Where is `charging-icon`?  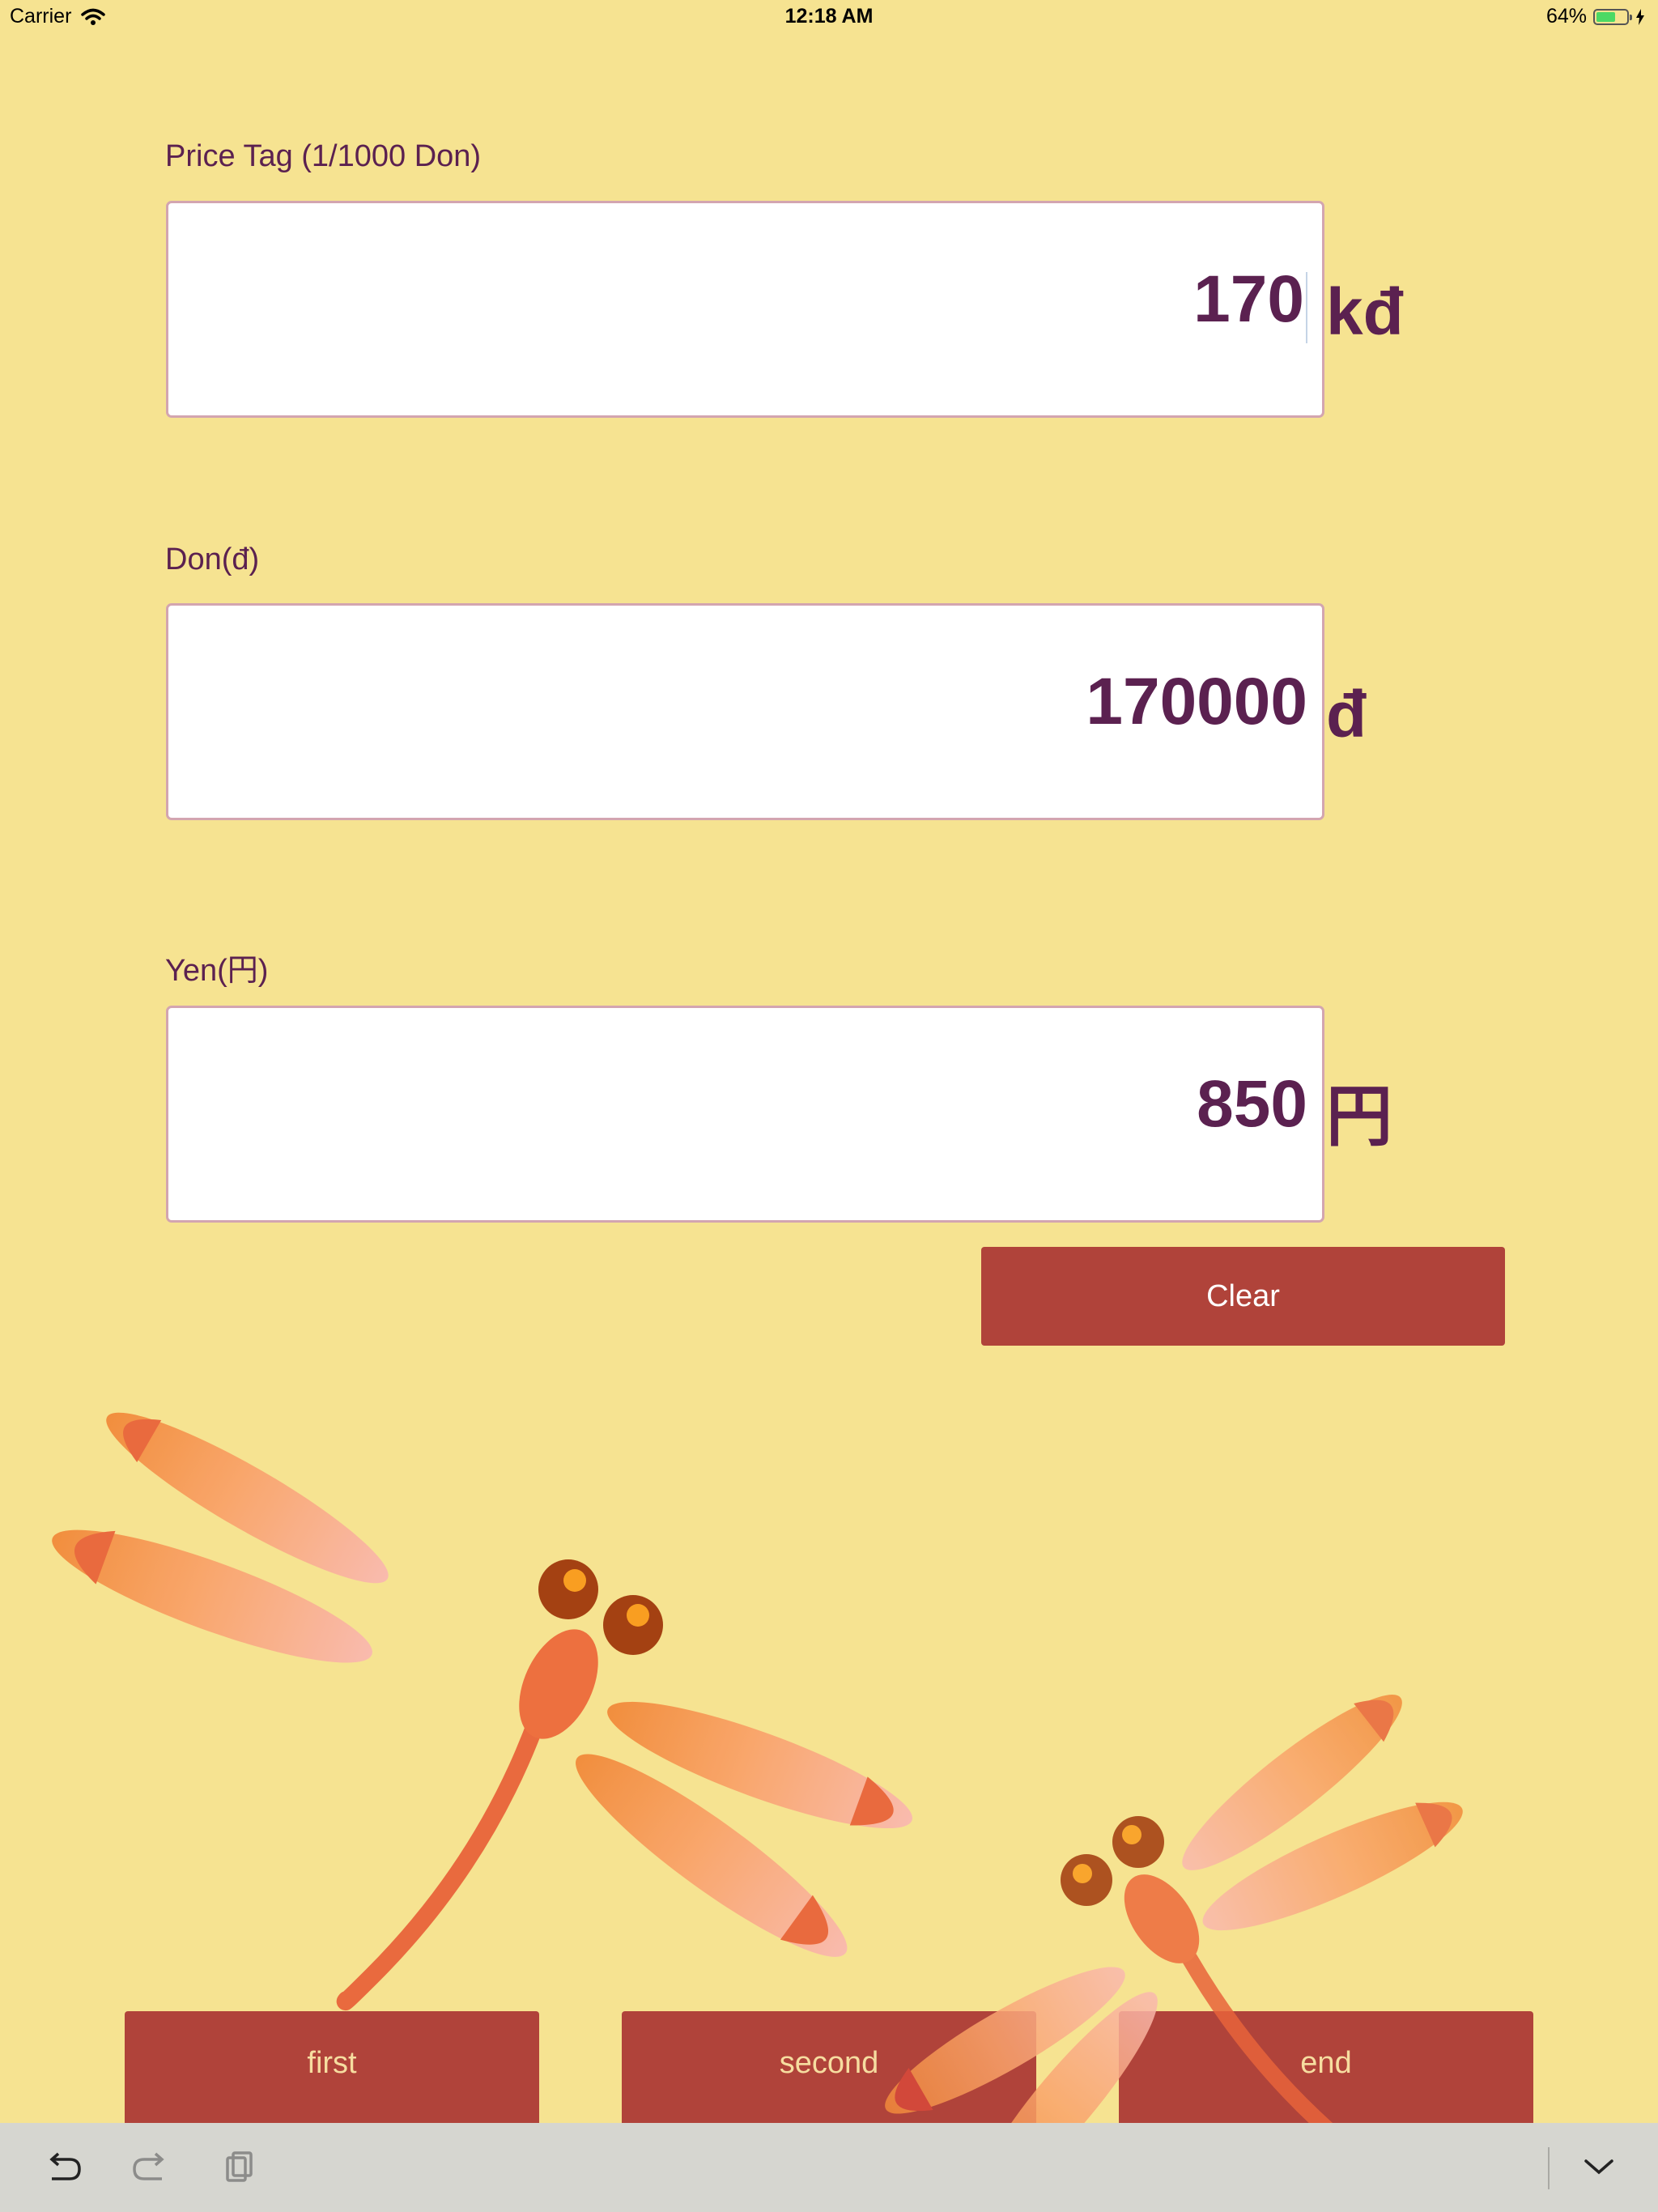
charging-icon is located at coordinates (1640, 16).